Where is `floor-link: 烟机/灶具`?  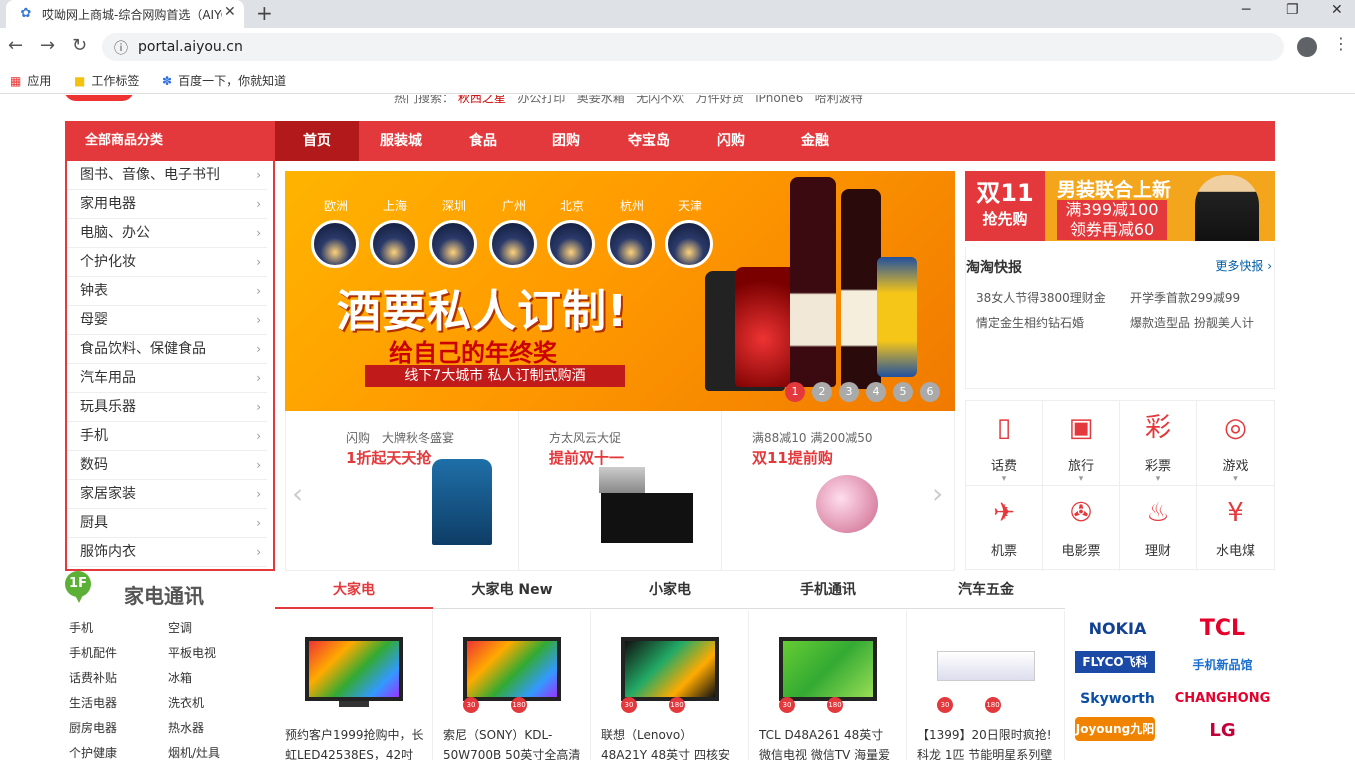 floor-link: 烟机/灶具 is located at coordinates (194, 752).